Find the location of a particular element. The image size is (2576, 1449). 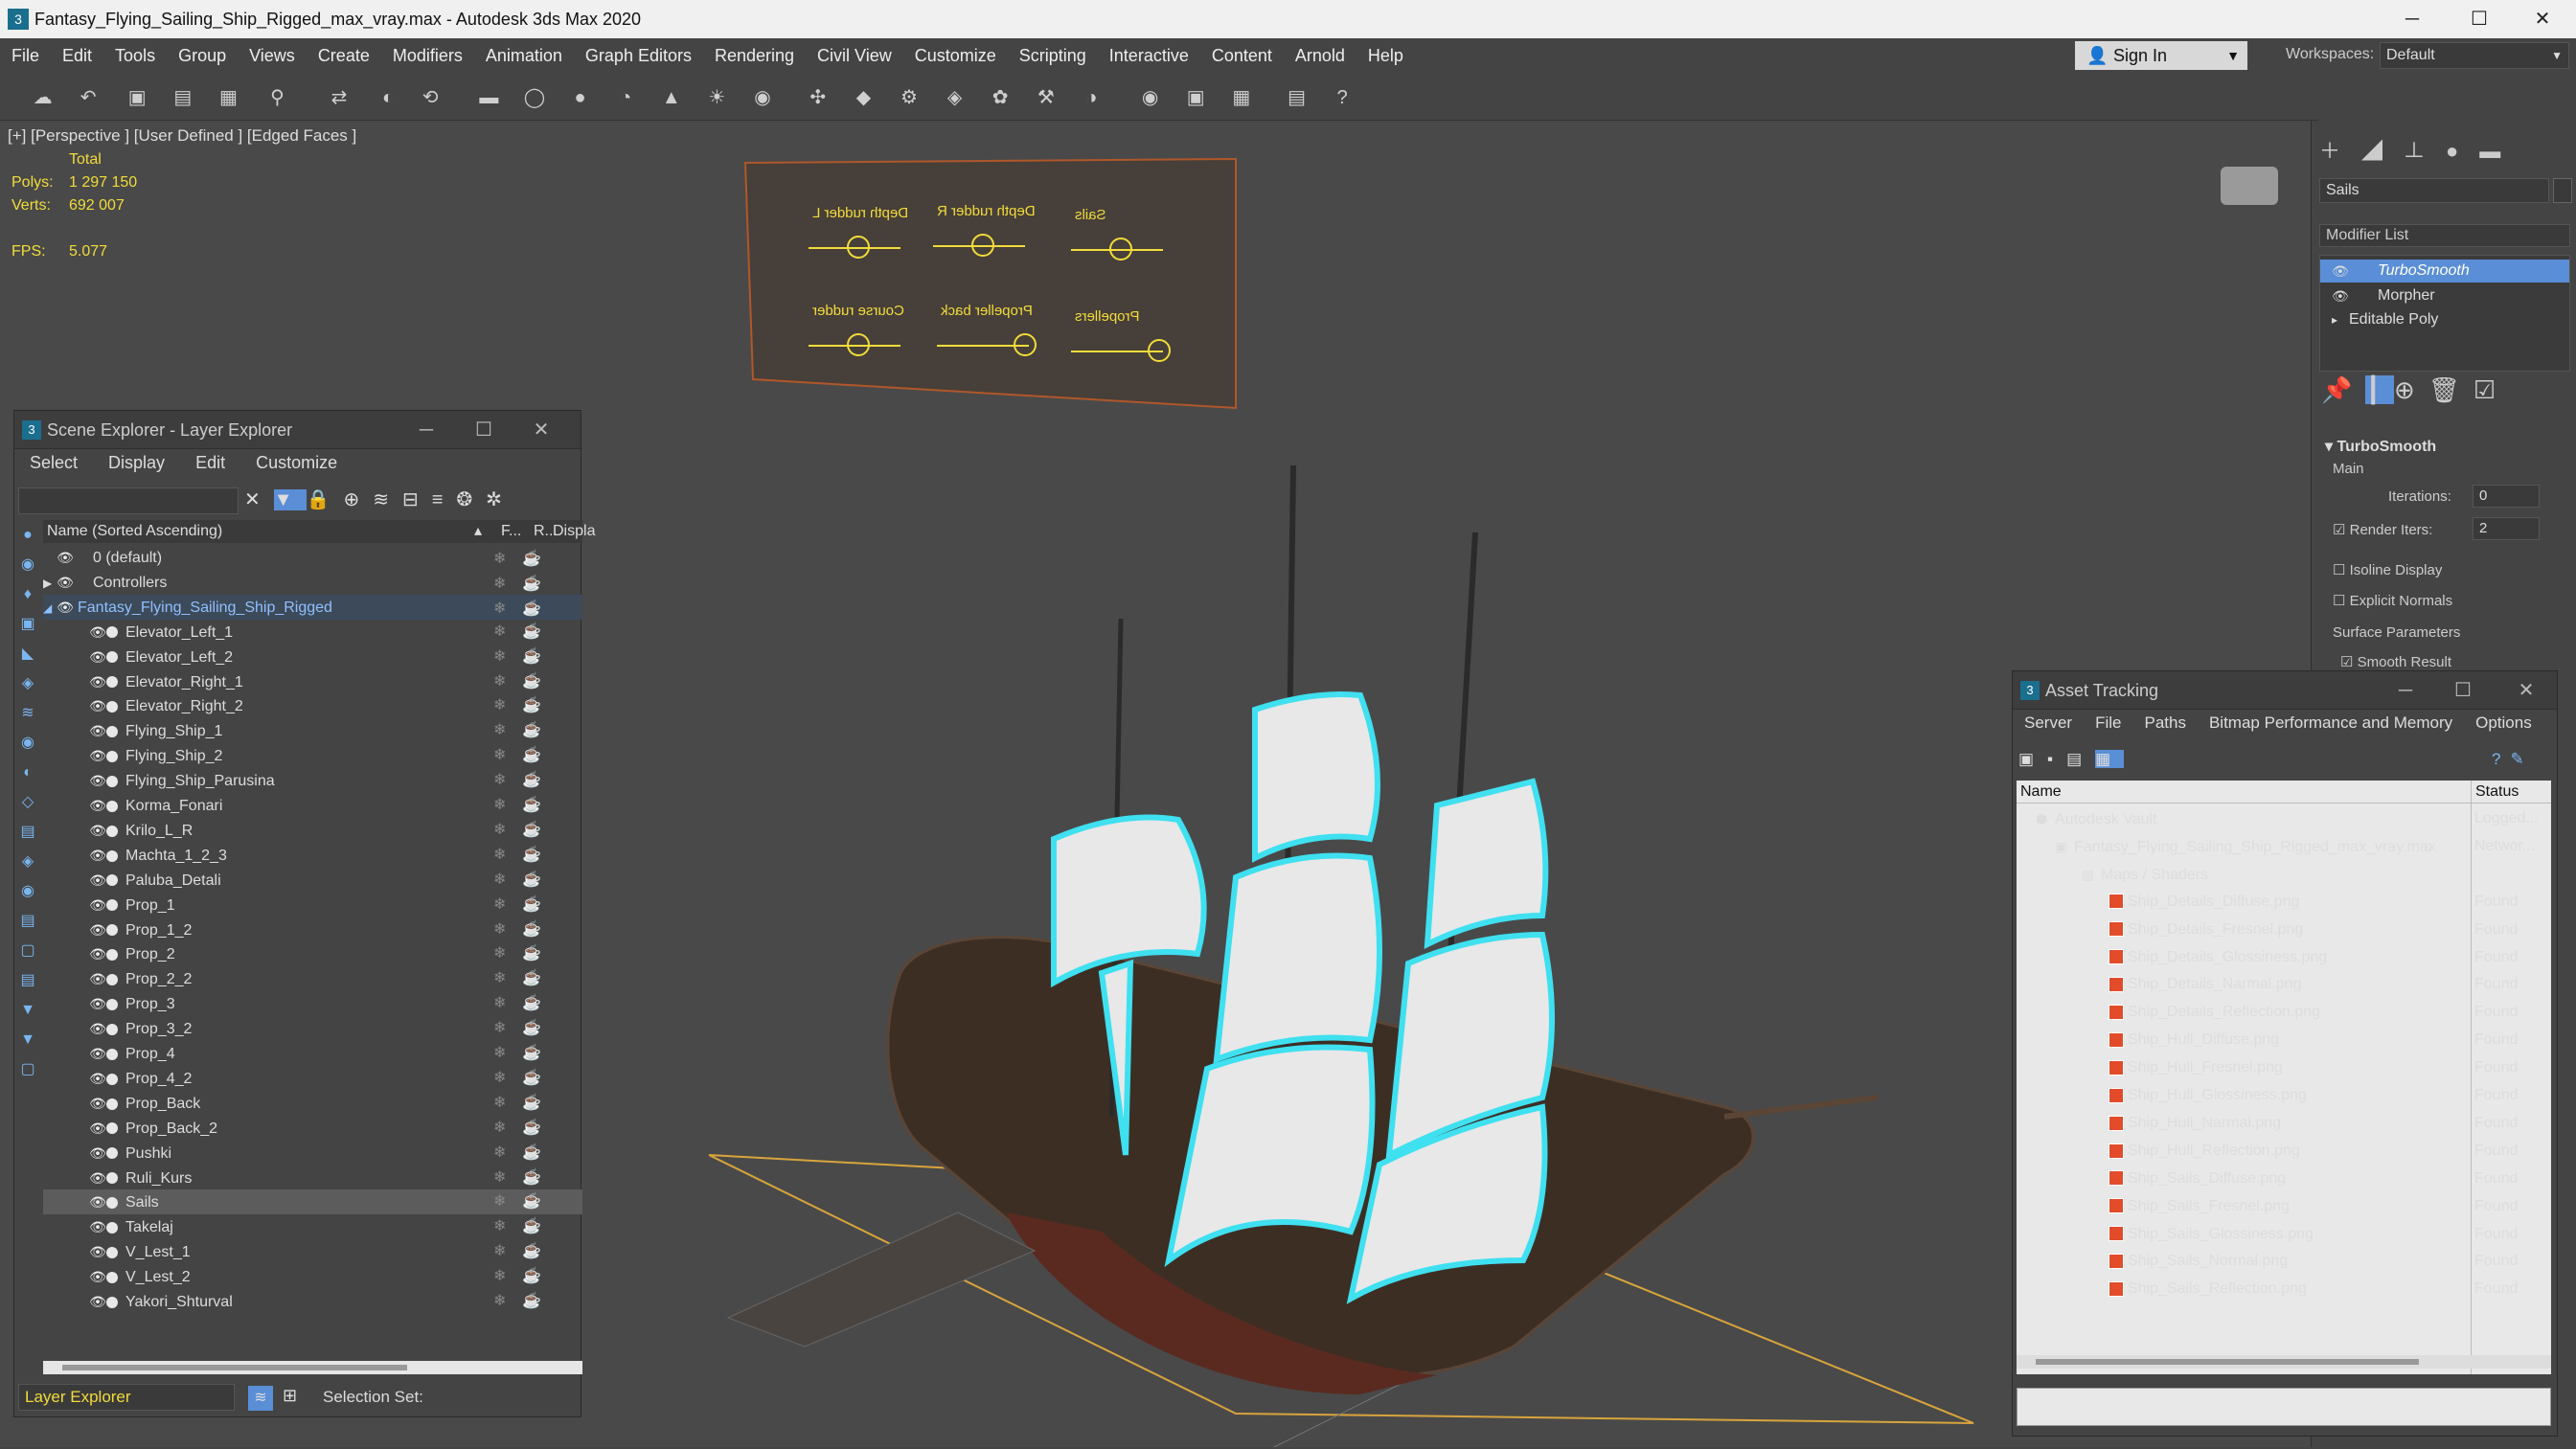

toolbar-tool-icon: ▲ is located at coordinates (672, 97).